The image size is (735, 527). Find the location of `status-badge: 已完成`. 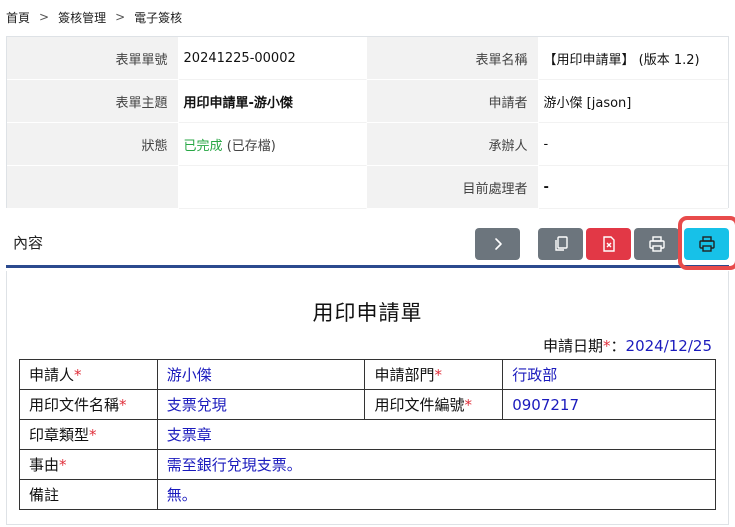

status-badge: 已完成 is located at coordinates (203, 146).